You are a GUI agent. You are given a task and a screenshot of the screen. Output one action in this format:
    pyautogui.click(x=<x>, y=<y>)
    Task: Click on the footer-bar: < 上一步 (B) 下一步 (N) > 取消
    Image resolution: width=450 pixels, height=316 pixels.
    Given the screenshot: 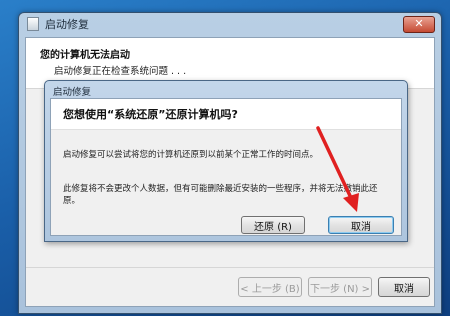 What is the action you would take?
    pyautogui.click(x=230, y=286)
    